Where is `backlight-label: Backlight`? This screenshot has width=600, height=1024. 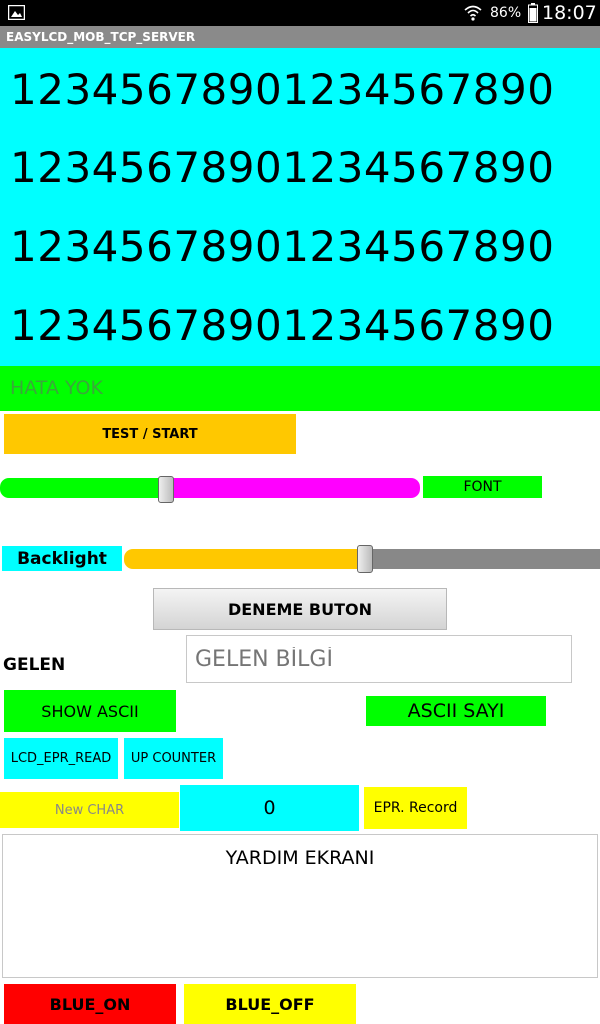 backlight-label: Backlight is located at coordinates (62, 558).